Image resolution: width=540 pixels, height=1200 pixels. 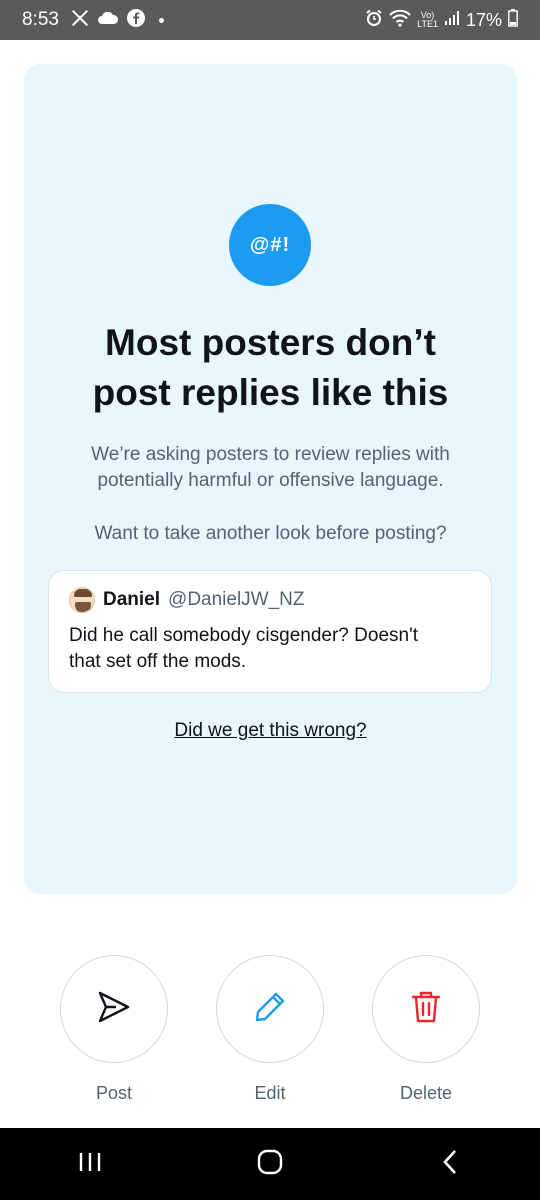 What do you see at coordinates (158, 661) in the screenshot?
I see `reply-text-line-2: that set off the mods.` at bounding box center [158, 661].